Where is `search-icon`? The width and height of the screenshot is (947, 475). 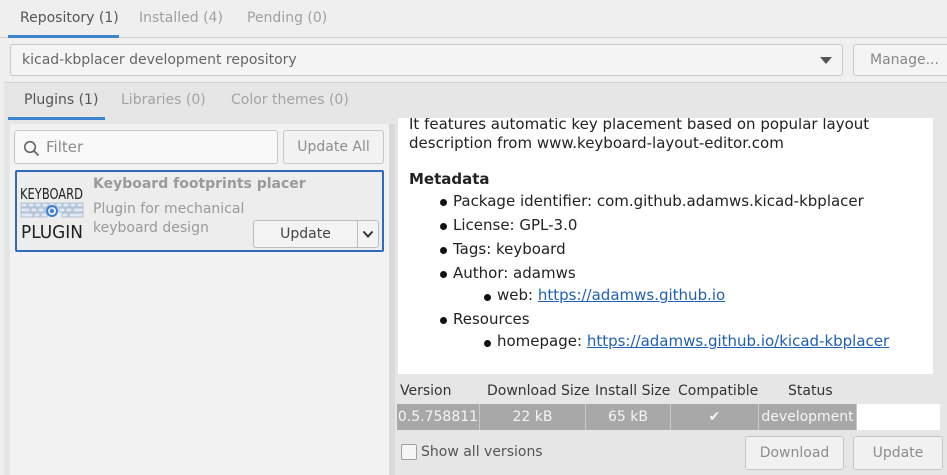
search-icon is located at coordinates (31, 148).